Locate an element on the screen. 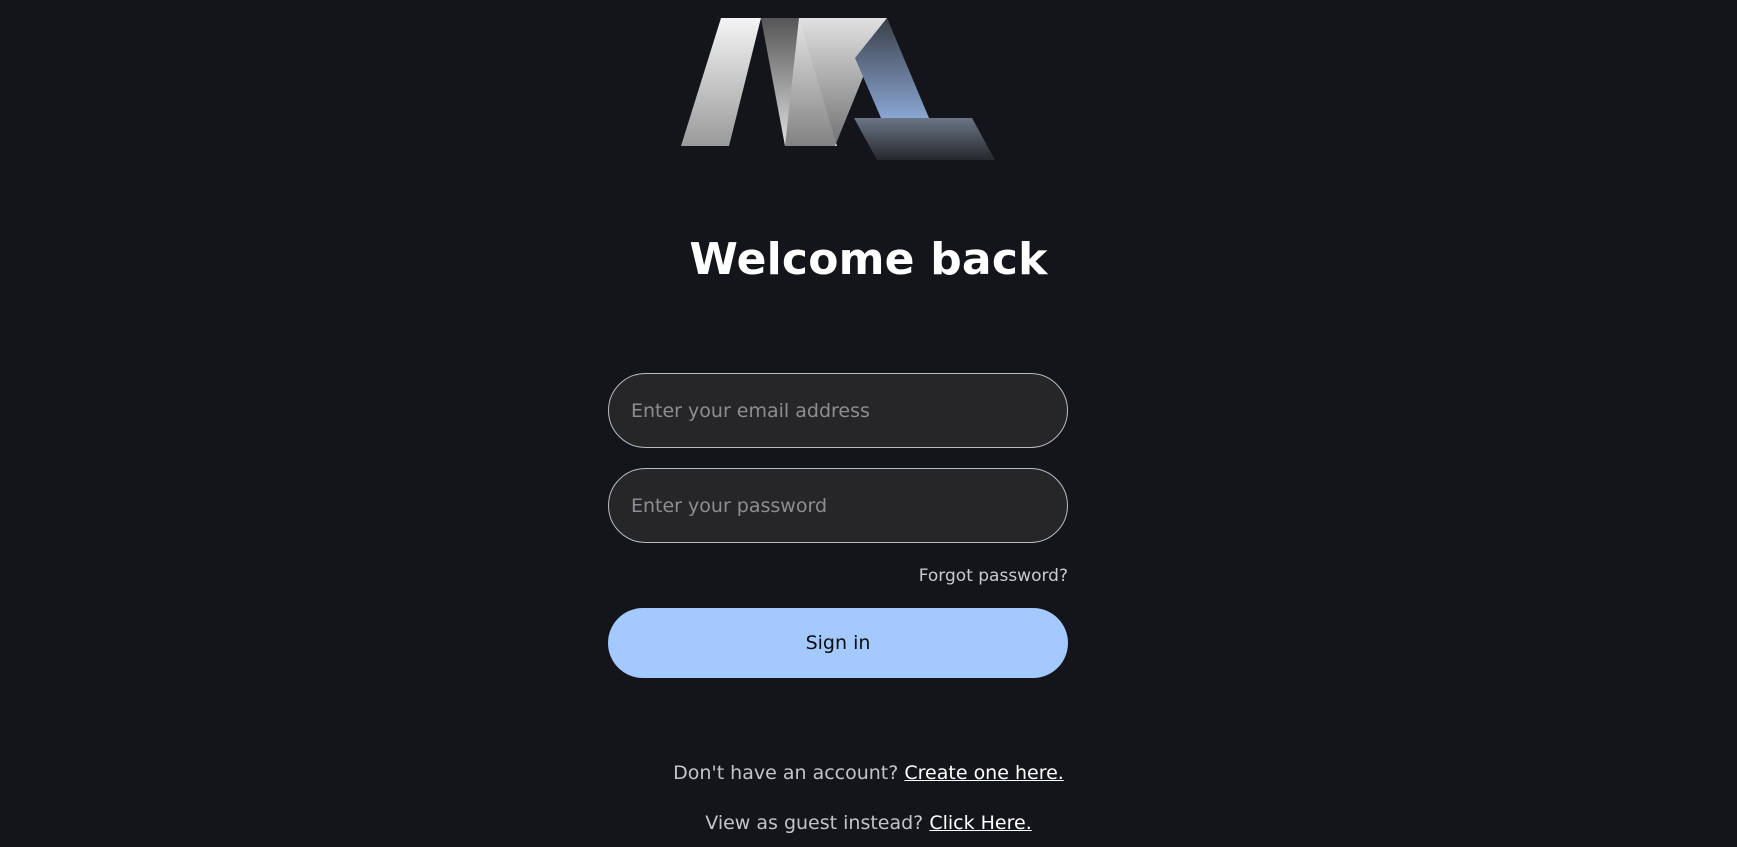 This screenshot has width=1737, height=847. signup-prompt-text: Don't have an account? is located at coordinates (786, 773).